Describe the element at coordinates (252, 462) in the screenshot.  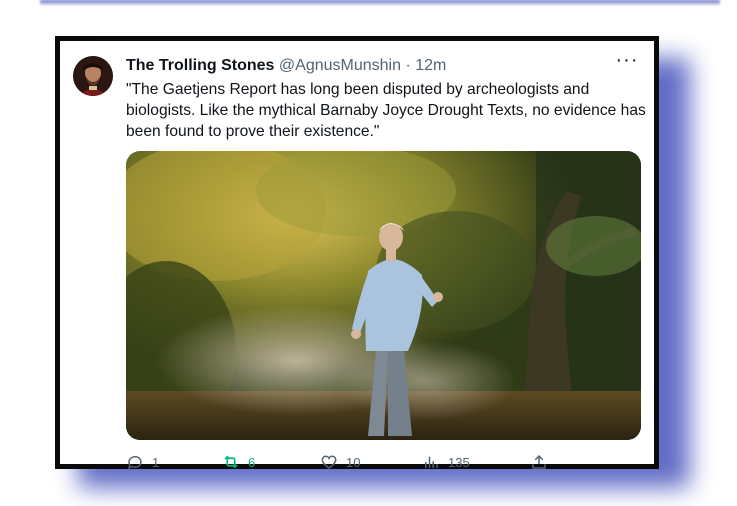
I see `retweet-count: 6` at that location.